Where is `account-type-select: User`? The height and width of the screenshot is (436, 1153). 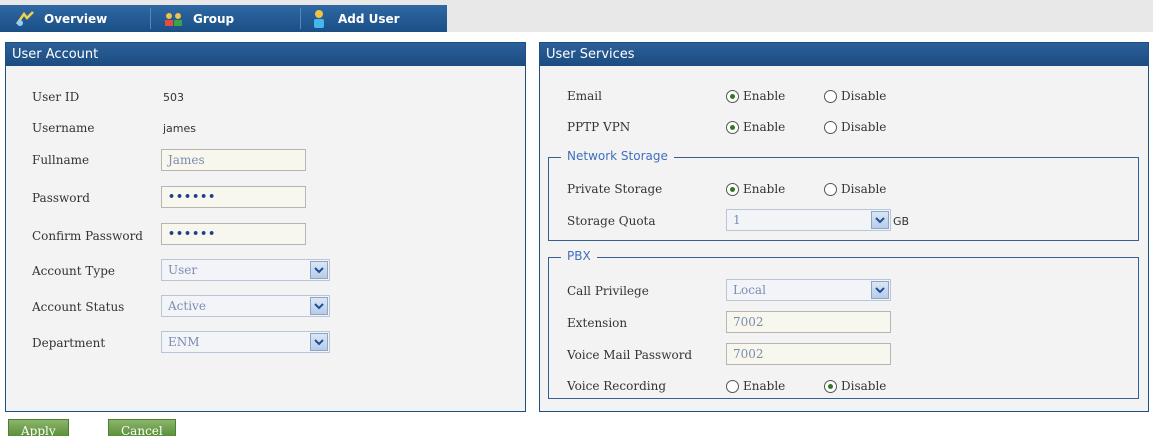 account-type-select: User is located at coordinates (245, 270).